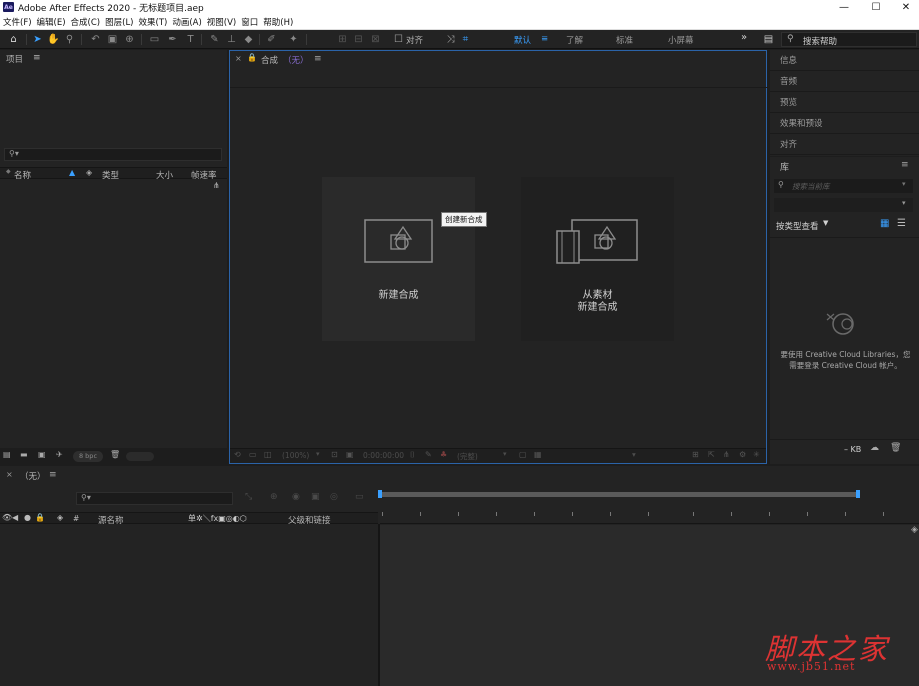  I want to click on interpret-footage-icon: ▤, so click(7, 454).